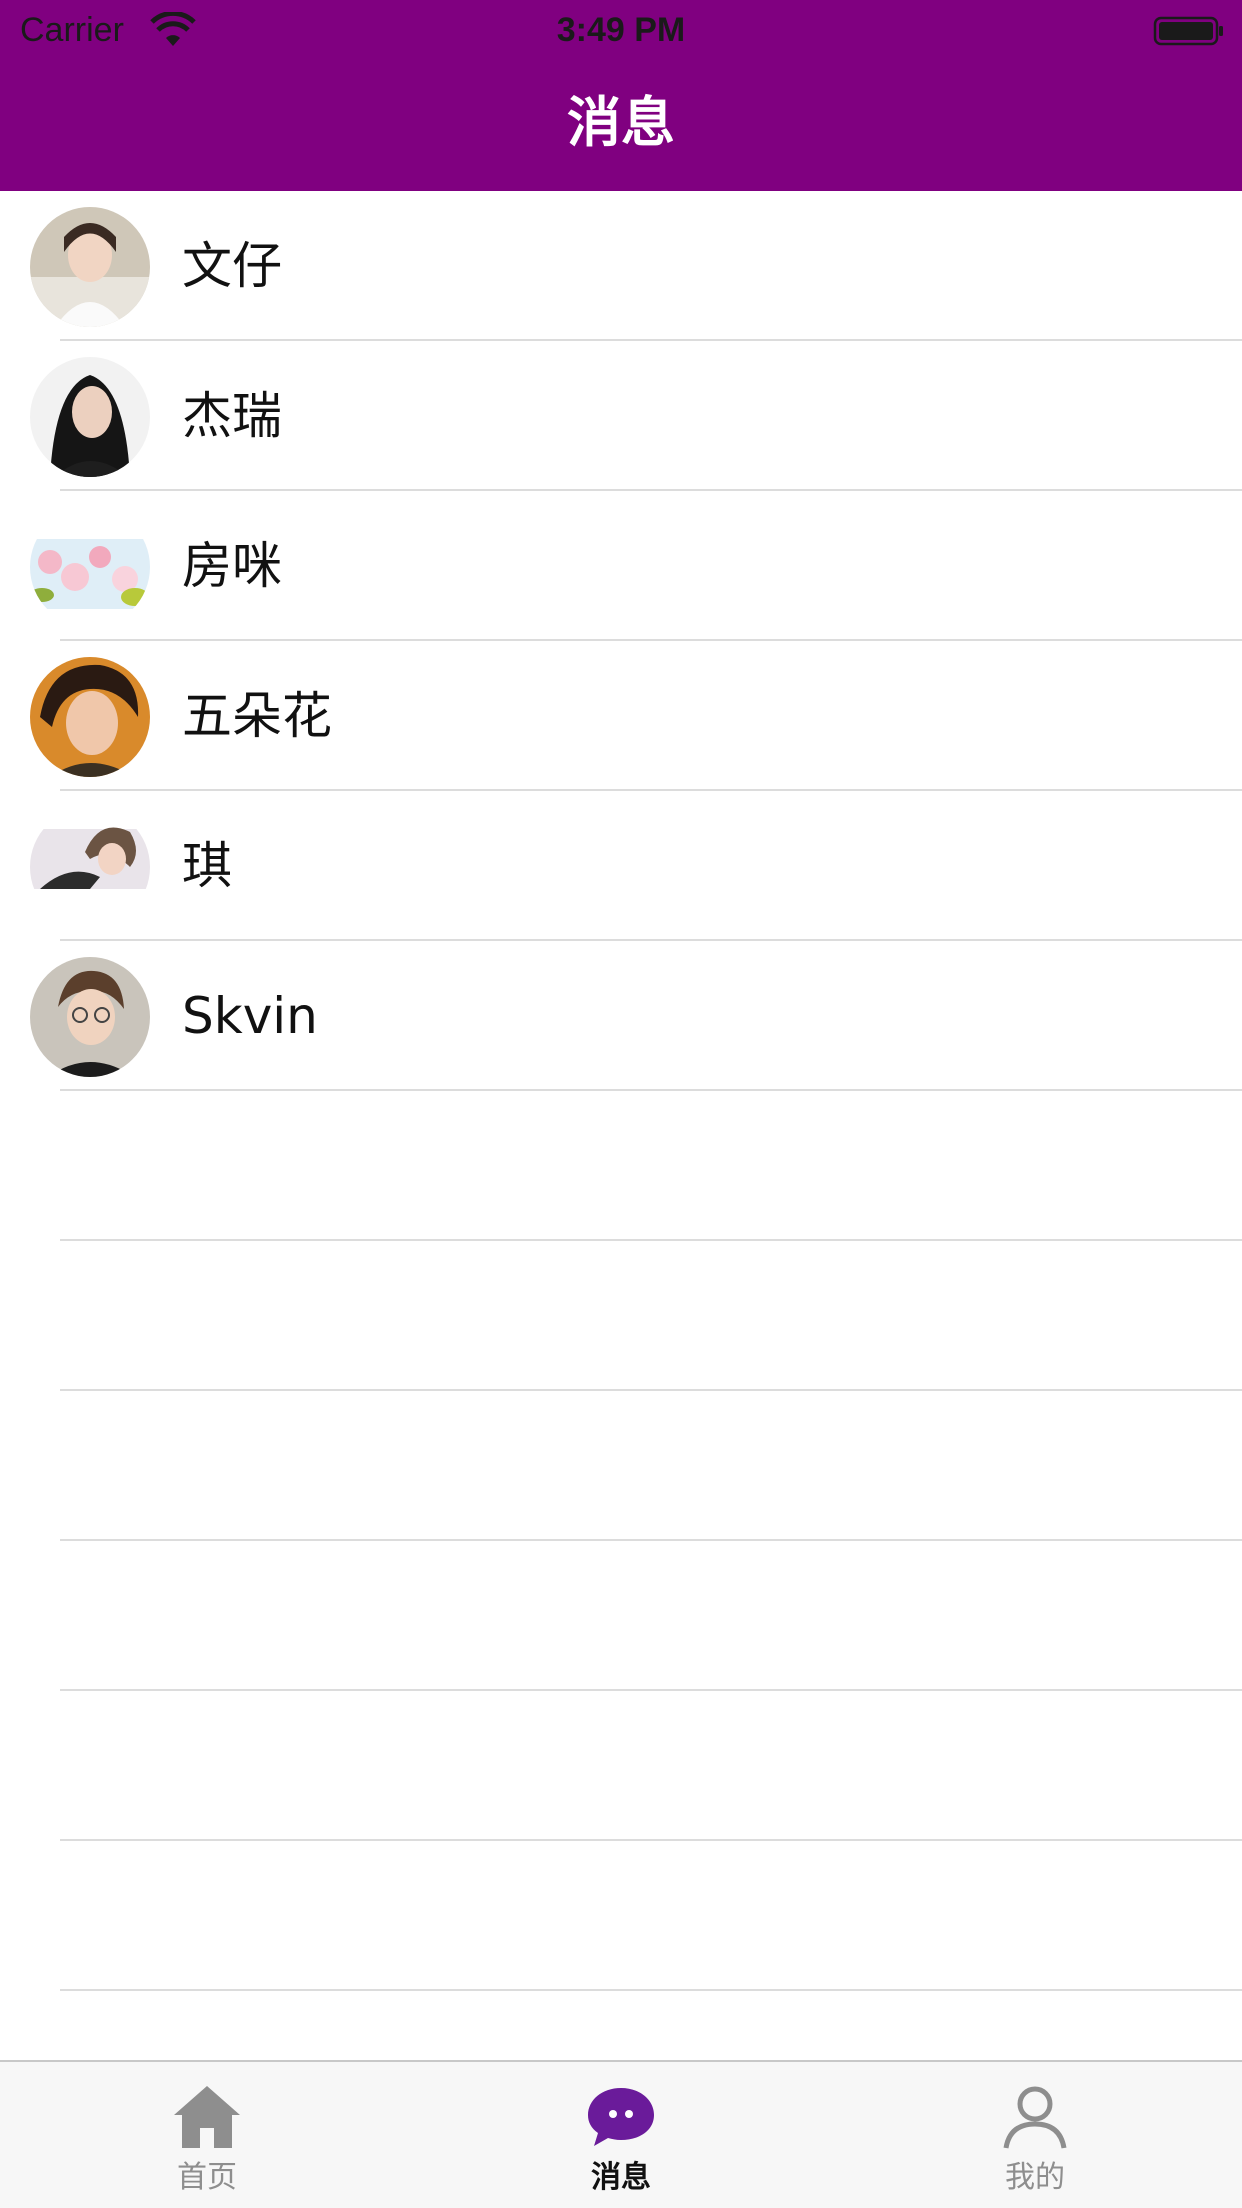 The width and height of the screenshot is (1242, 2208). What do you see at coordinates (621, 1016) in the screenshot?
I see `list-item: Skvin` at bounding box center [621, 1016].